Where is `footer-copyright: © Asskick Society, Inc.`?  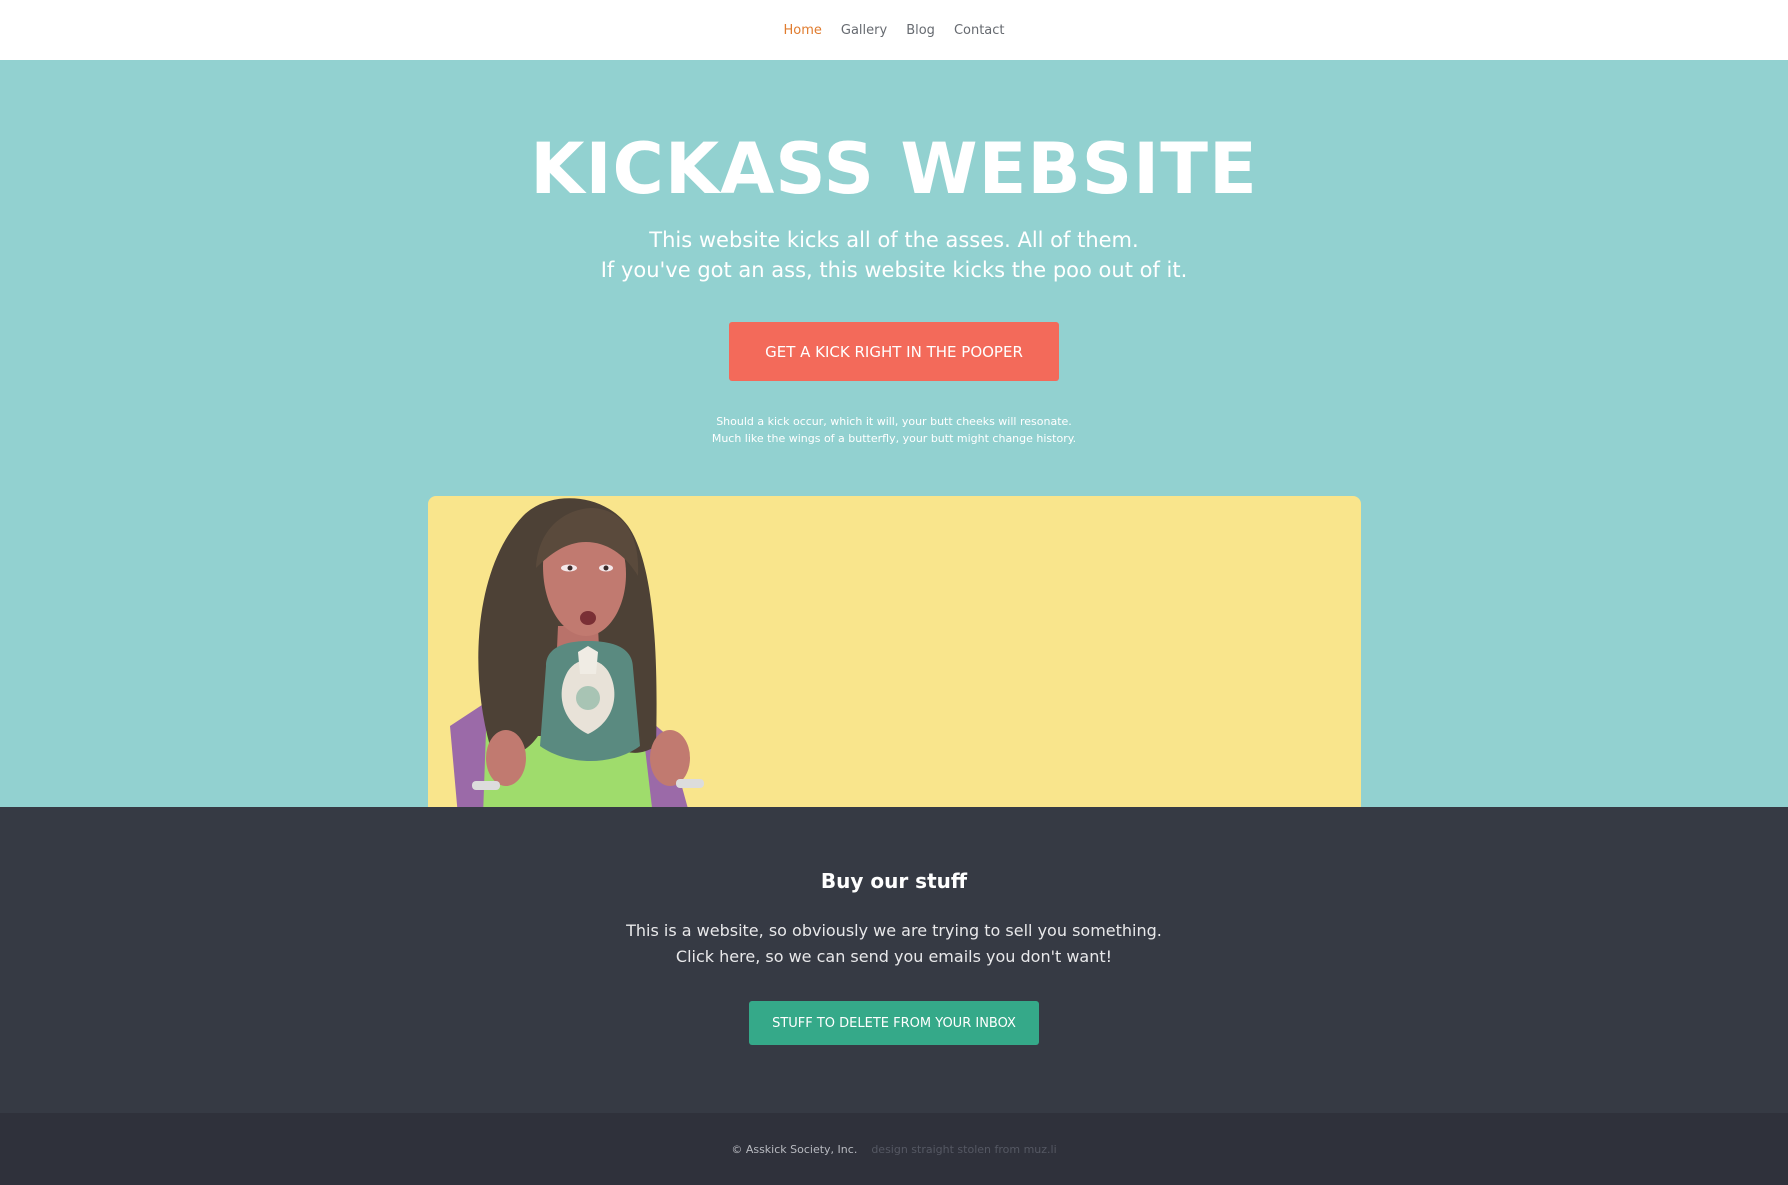
footer-copyright: © Asskick Society, Inc. is located at coordinates (794, 1149).